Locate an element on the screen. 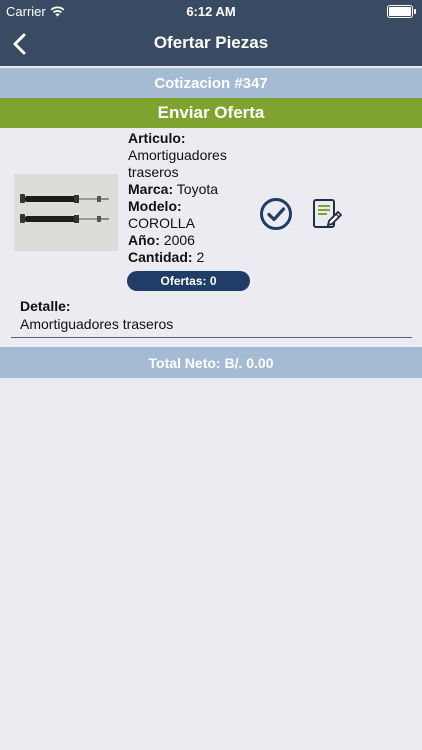 Image resolution: width=422 pixels, height=750 pixels. year-label: Año: is located at coordinates (144, 240).